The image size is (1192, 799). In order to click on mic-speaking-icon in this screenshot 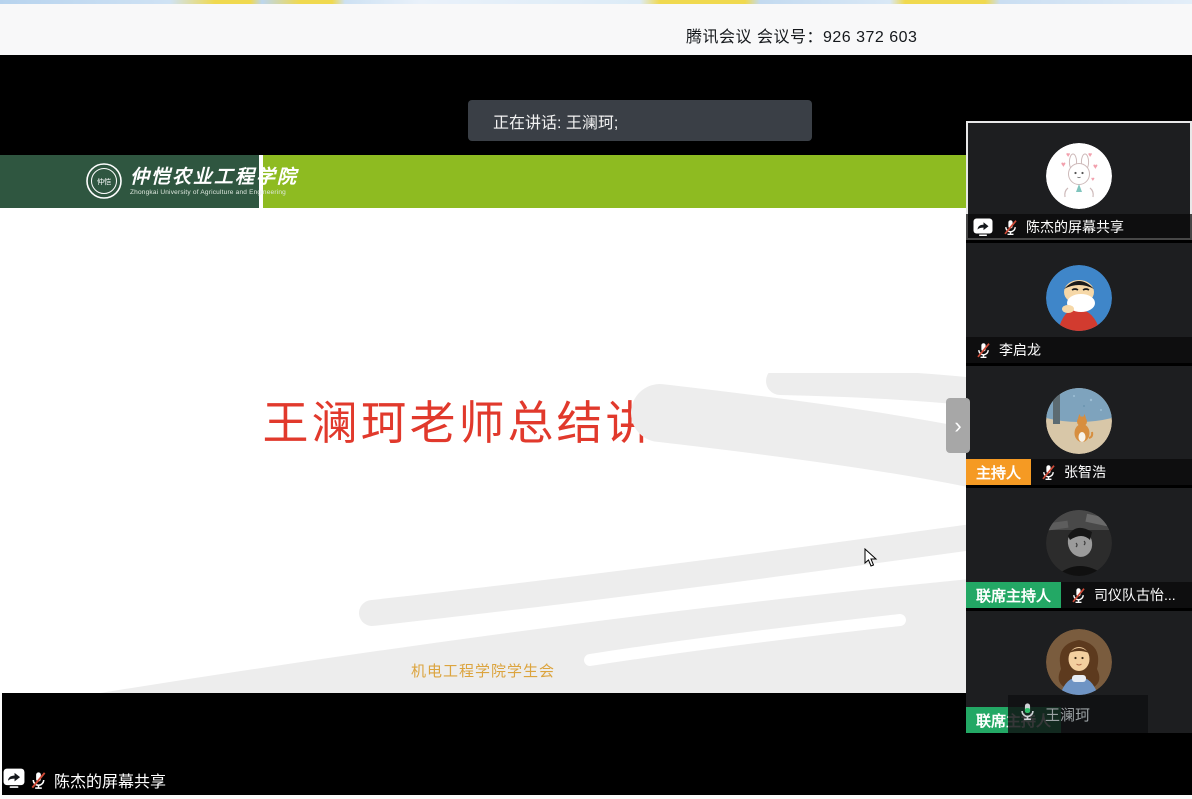, I will do `click(1027, 714)`.